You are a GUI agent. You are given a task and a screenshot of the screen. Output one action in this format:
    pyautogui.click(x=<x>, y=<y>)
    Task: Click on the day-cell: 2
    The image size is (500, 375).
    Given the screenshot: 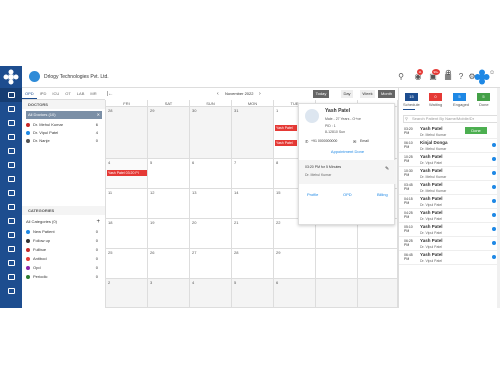 What is the action you would take?
    pyautogui.click(x=127, y=293)
    